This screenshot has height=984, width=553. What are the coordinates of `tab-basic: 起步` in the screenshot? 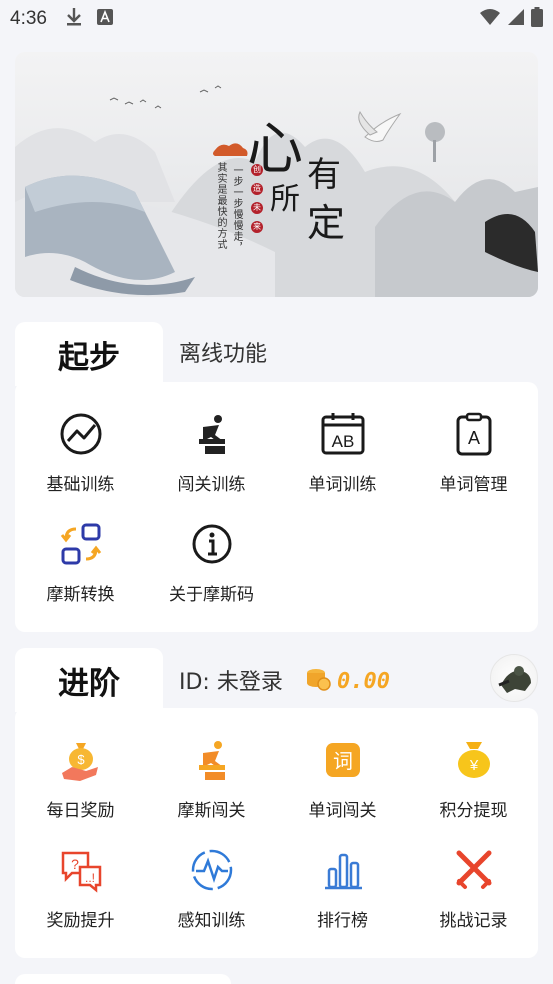 It's located at (89, 354).